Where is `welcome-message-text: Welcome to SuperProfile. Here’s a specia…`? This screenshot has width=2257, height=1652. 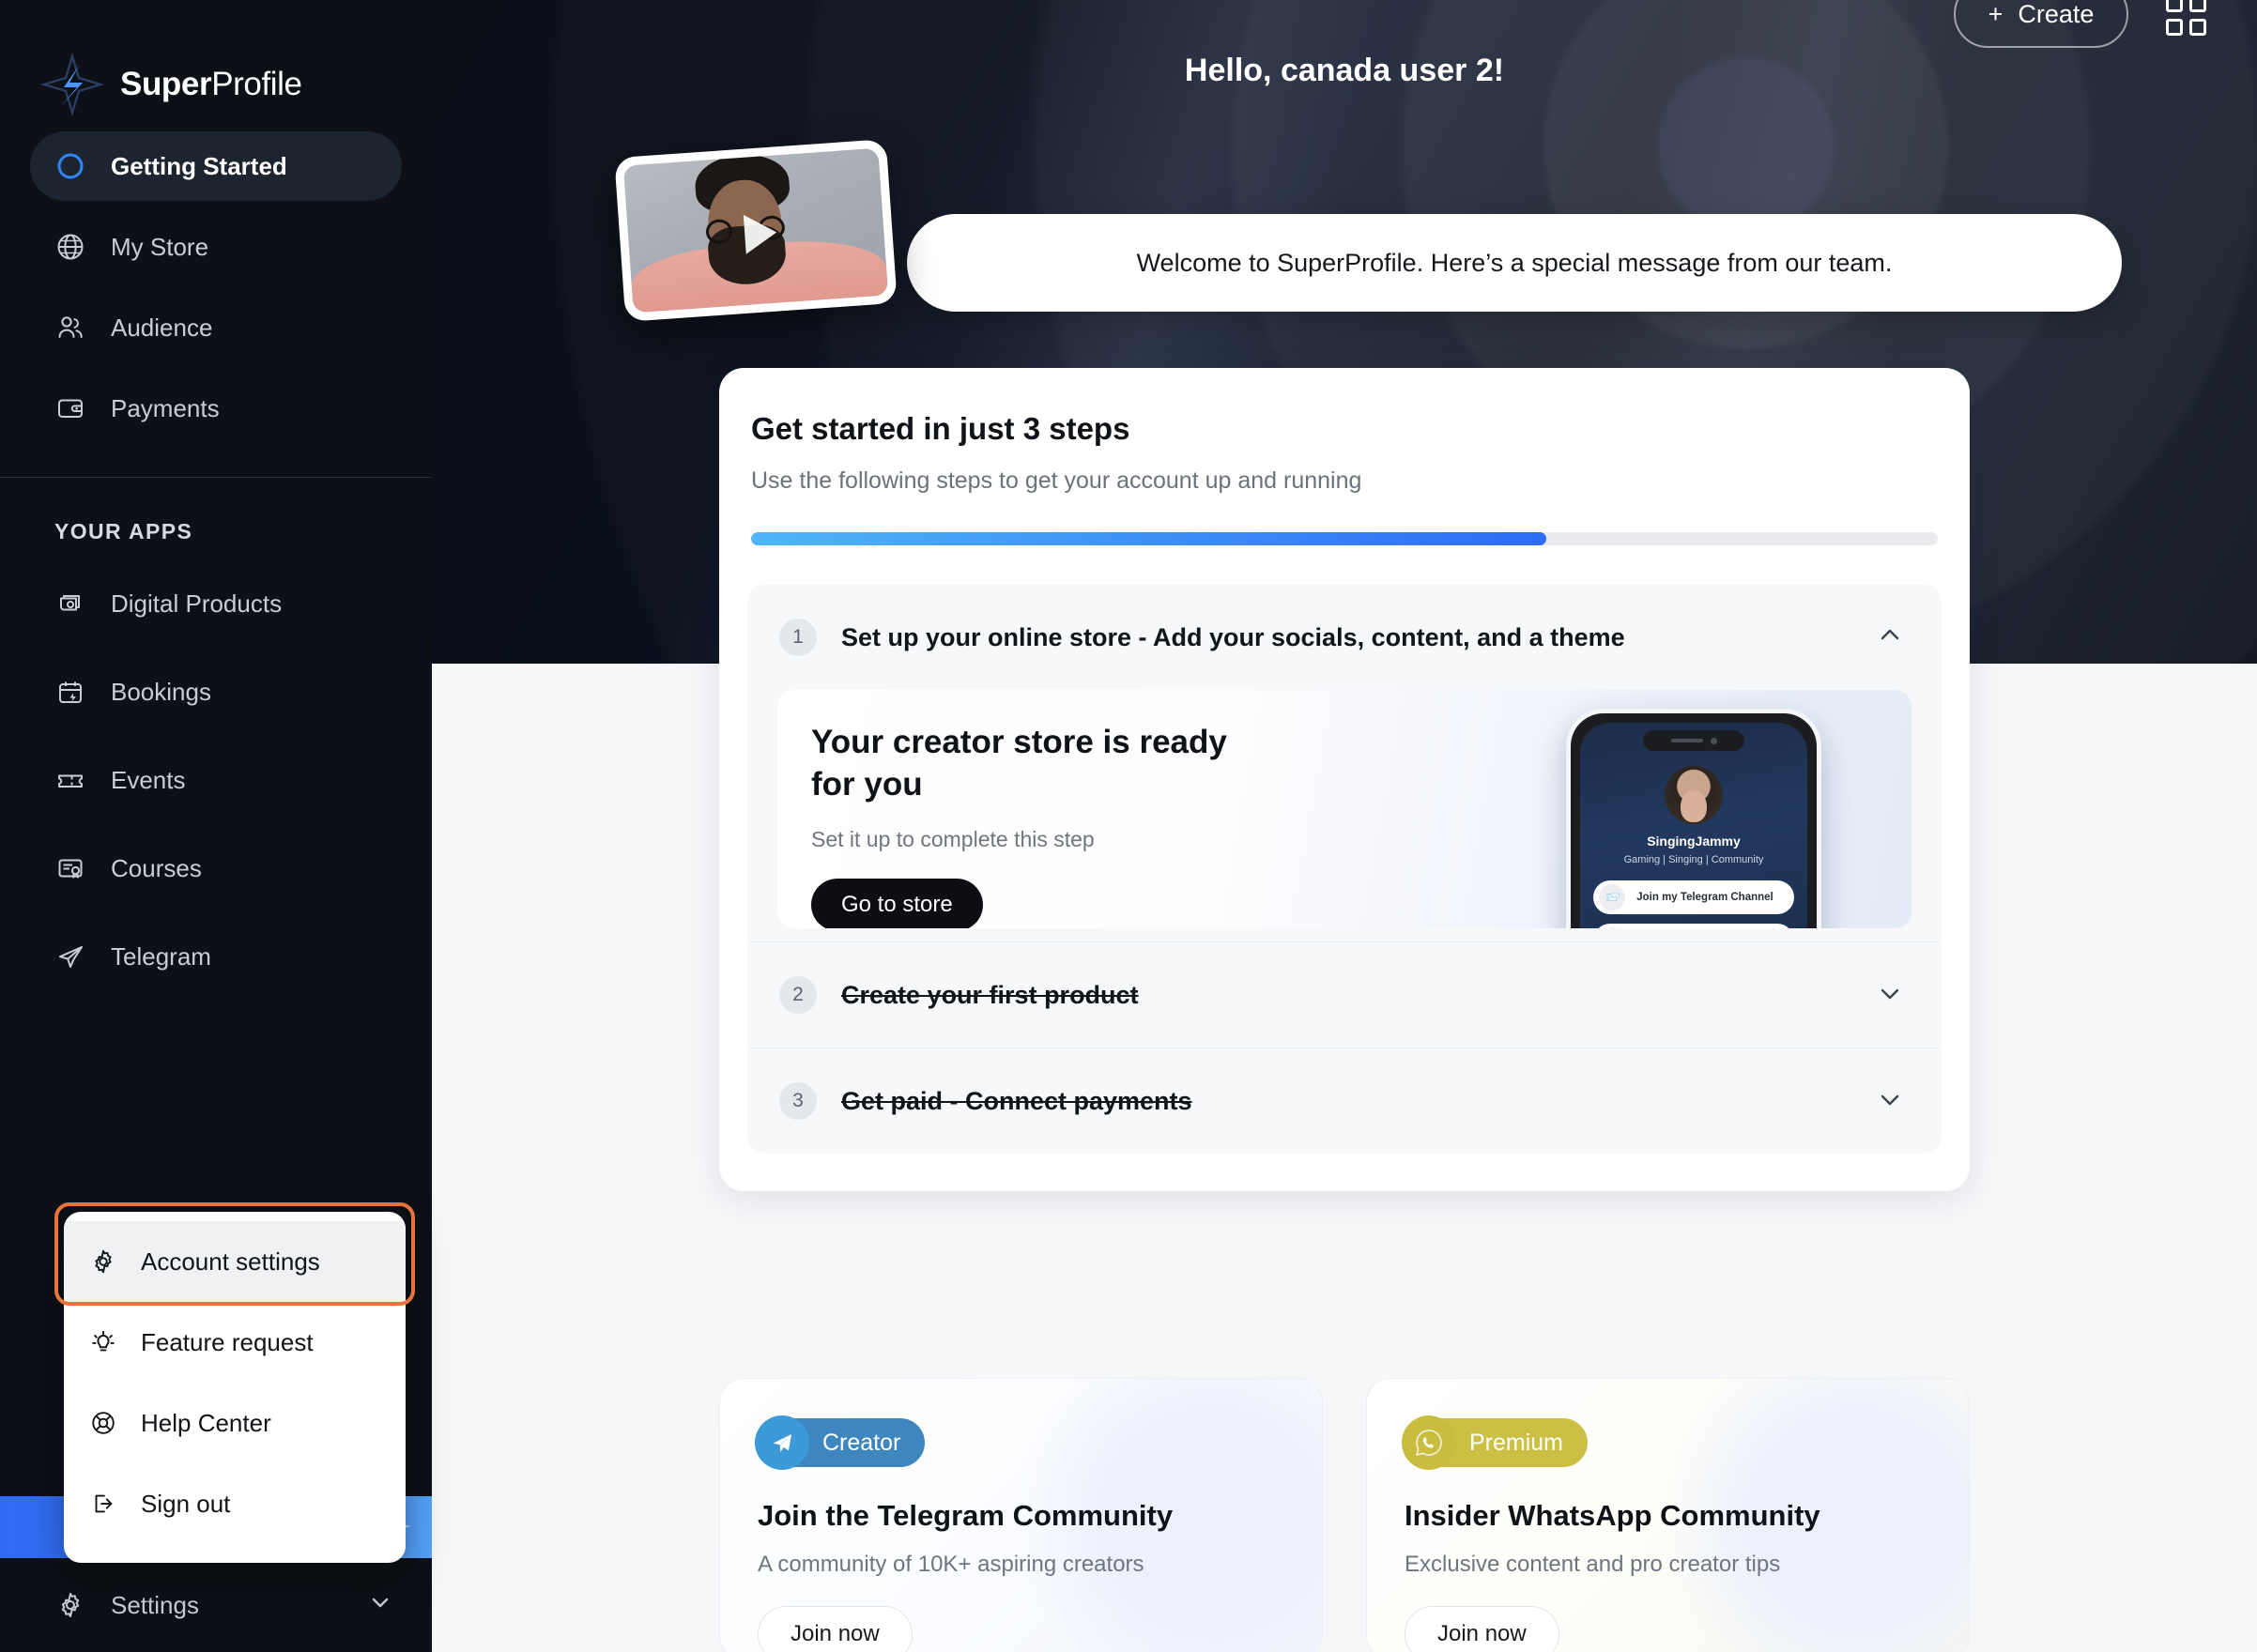
welcome-message-text: Welcome to SuperProfile. Here’s a specia… is located at coordinates (1514, 262).